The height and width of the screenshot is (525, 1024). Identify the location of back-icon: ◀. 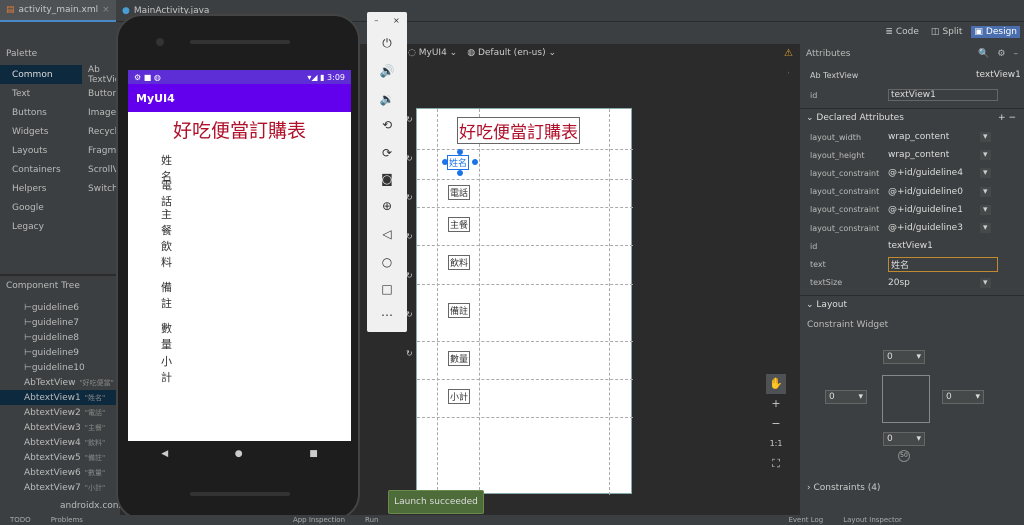
(164, 454).